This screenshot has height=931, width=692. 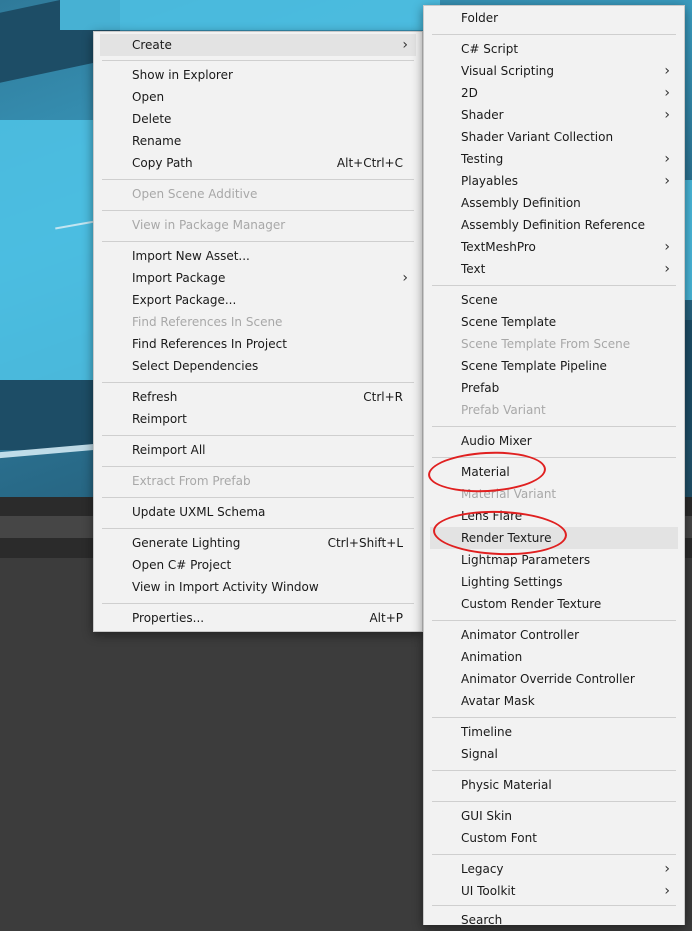 I want to click on menu-item-label: View in Import Activity Window, so click(x=225, y=587).